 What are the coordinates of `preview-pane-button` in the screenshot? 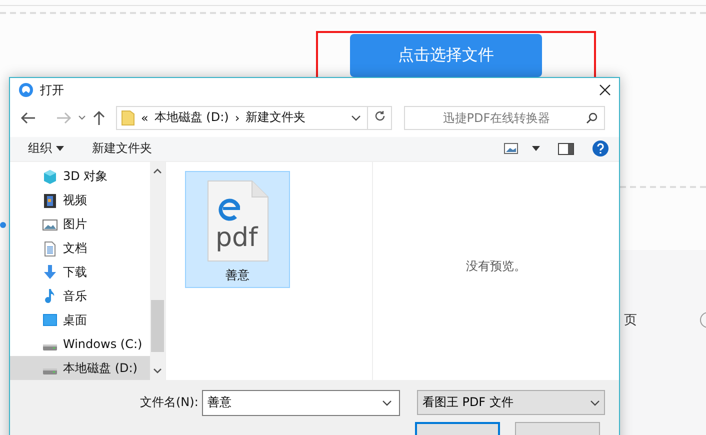 It's located at (566, 148).